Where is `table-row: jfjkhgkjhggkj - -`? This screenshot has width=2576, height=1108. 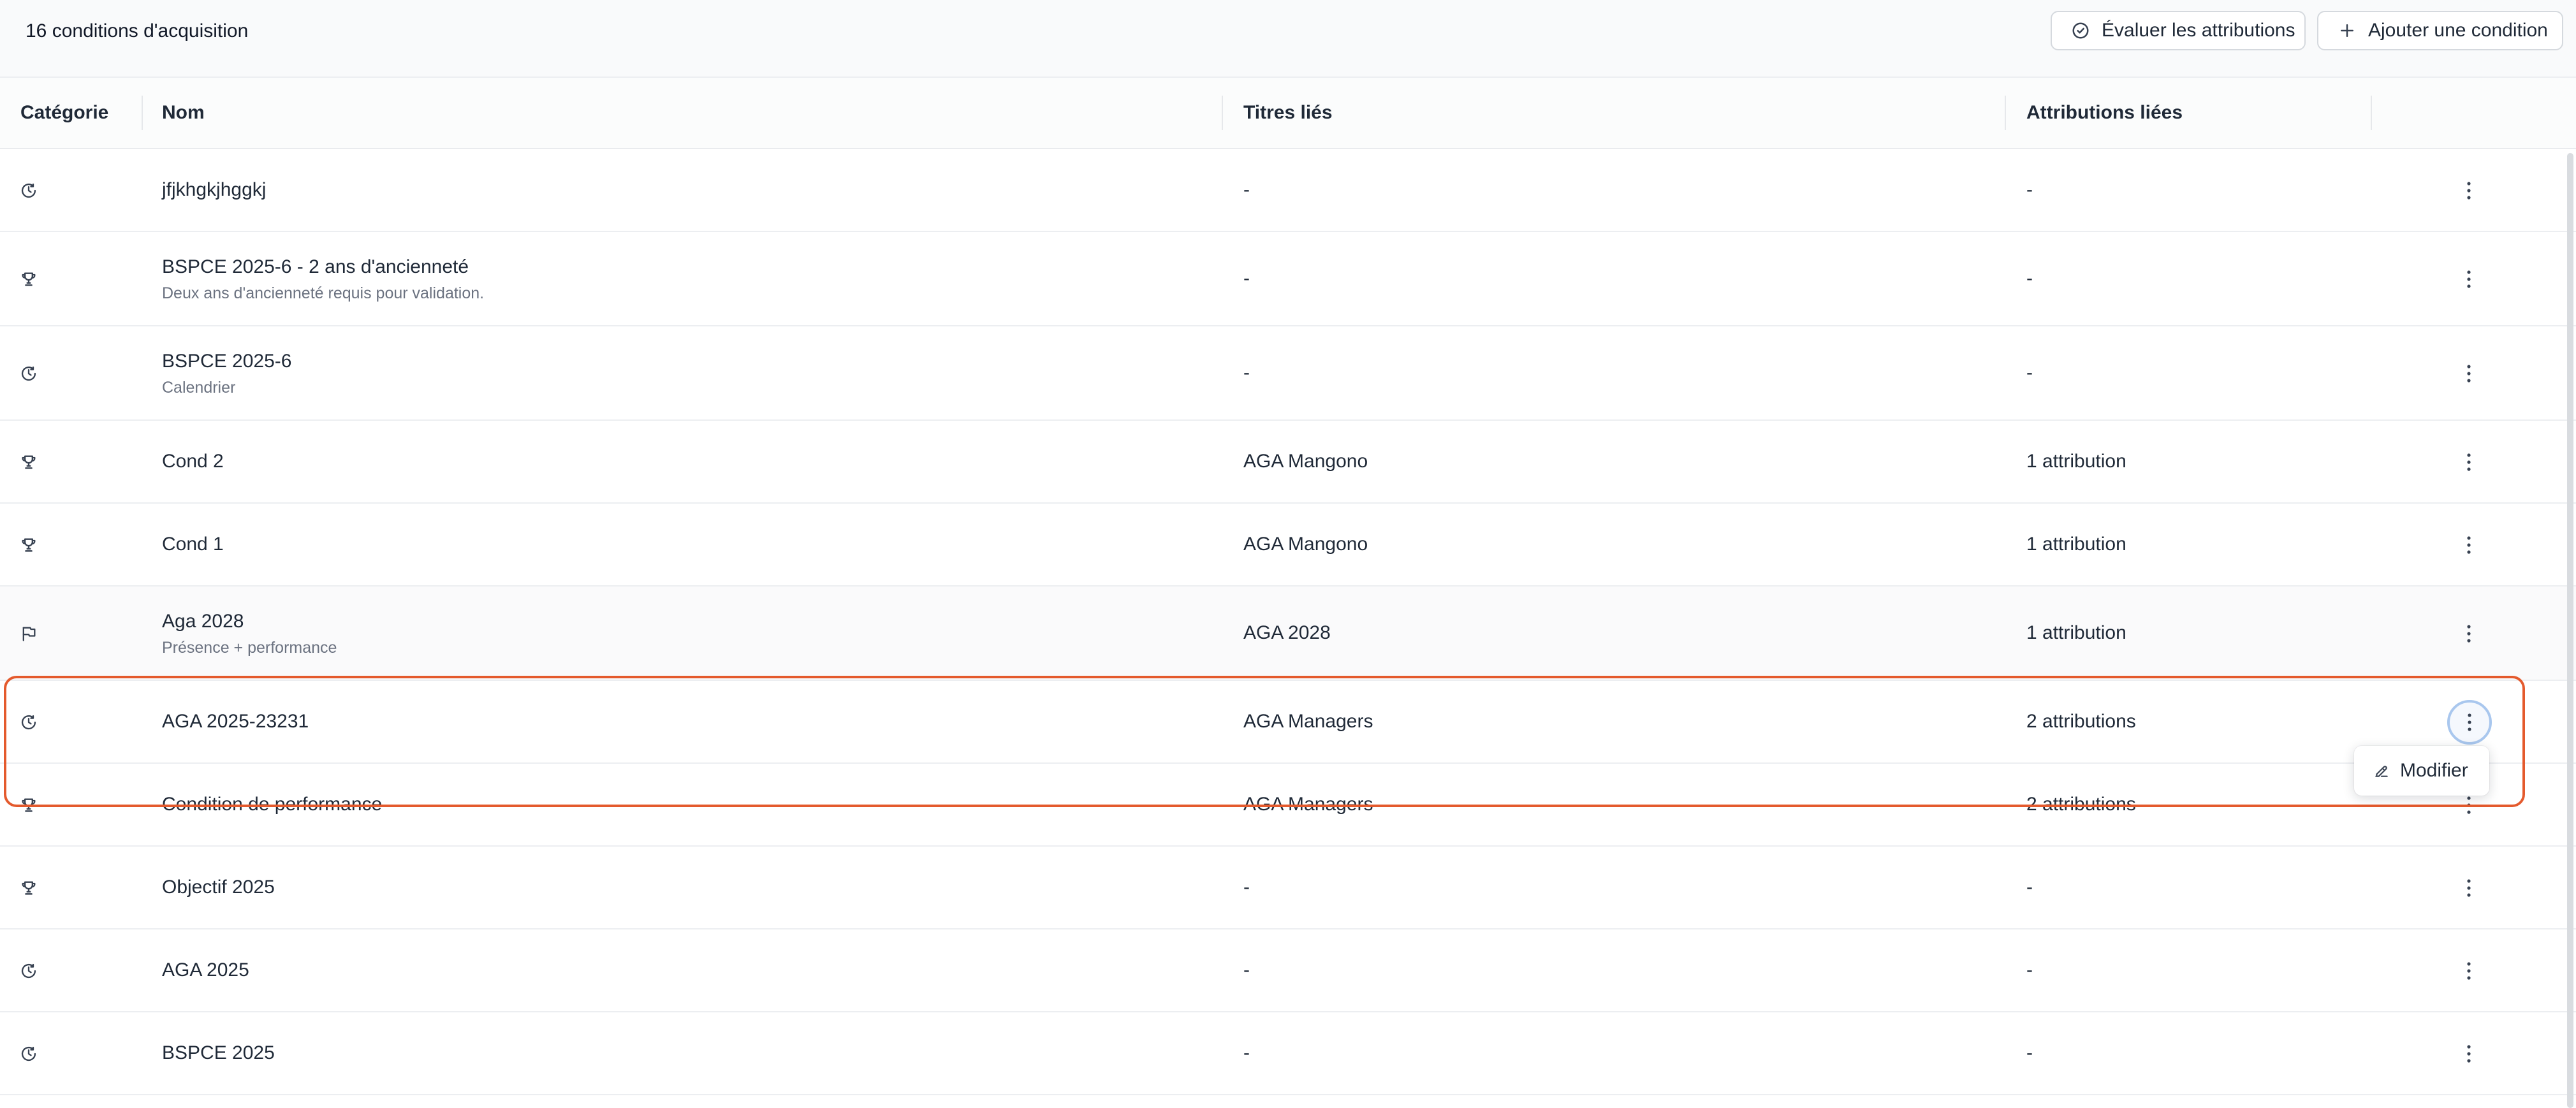 table-row: jfjkhgkjhggkj - - is located at coordinates (1288, 190).